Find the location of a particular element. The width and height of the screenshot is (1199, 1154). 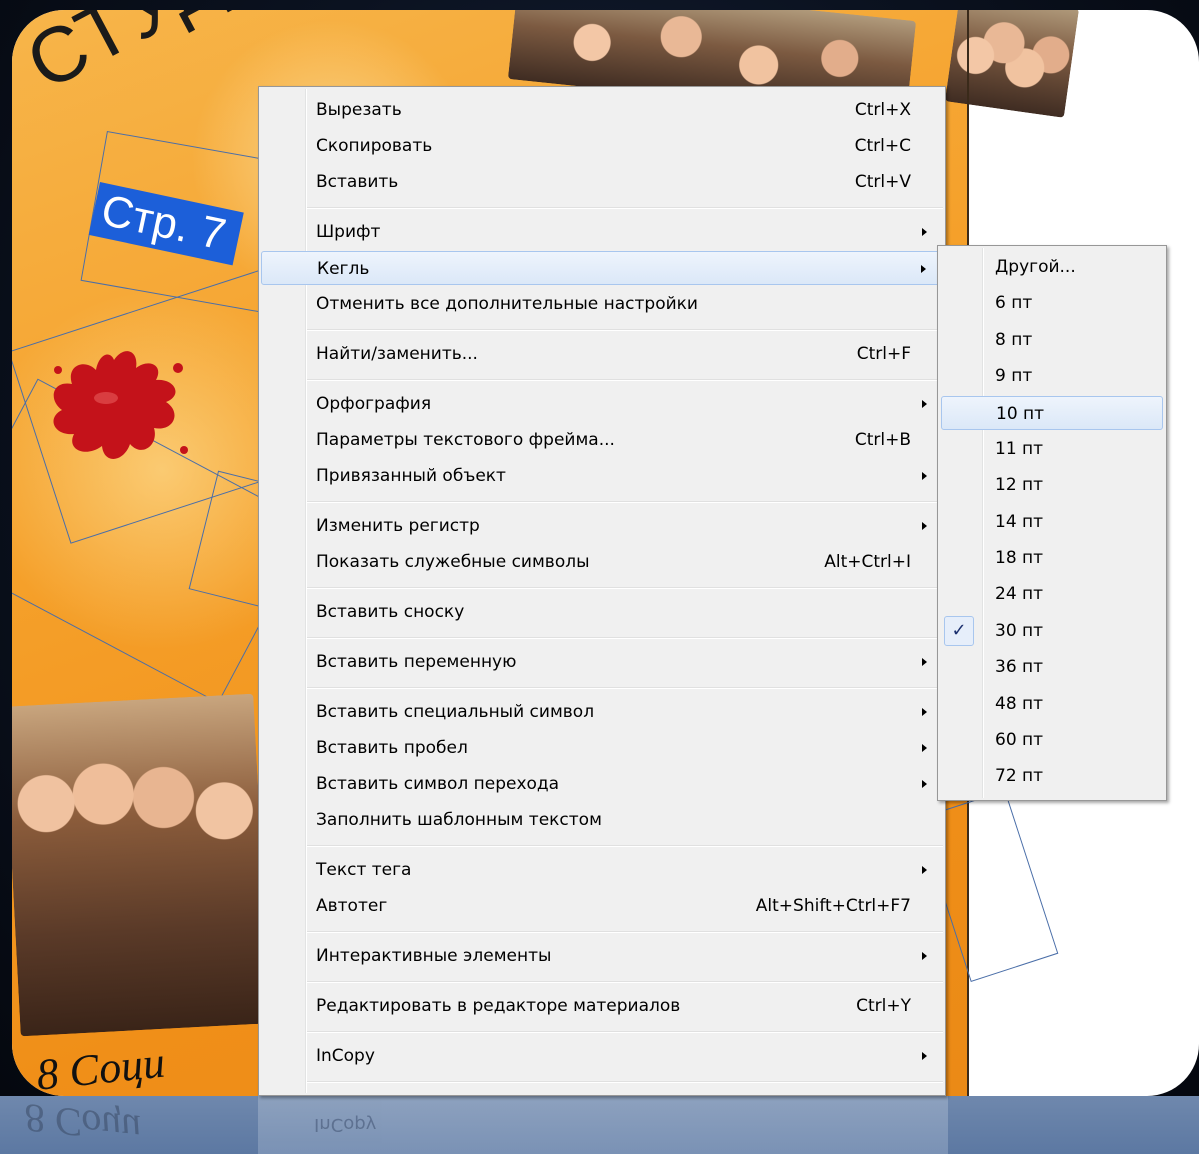

menu-item-insert-special-character: Вставить специальный символ is located at coordinates (602, 712).